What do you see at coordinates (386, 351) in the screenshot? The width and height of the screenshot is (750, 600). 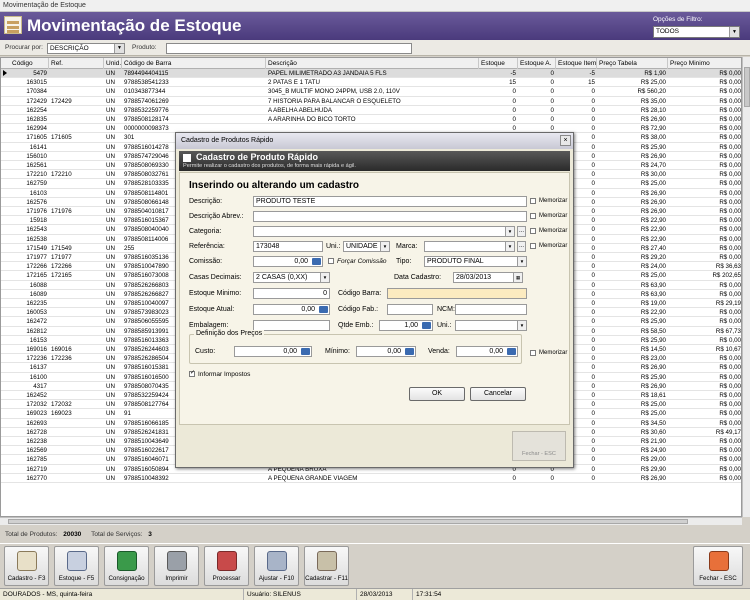 I see `minimo-input: 0,00` at bounding box center [386, 351].